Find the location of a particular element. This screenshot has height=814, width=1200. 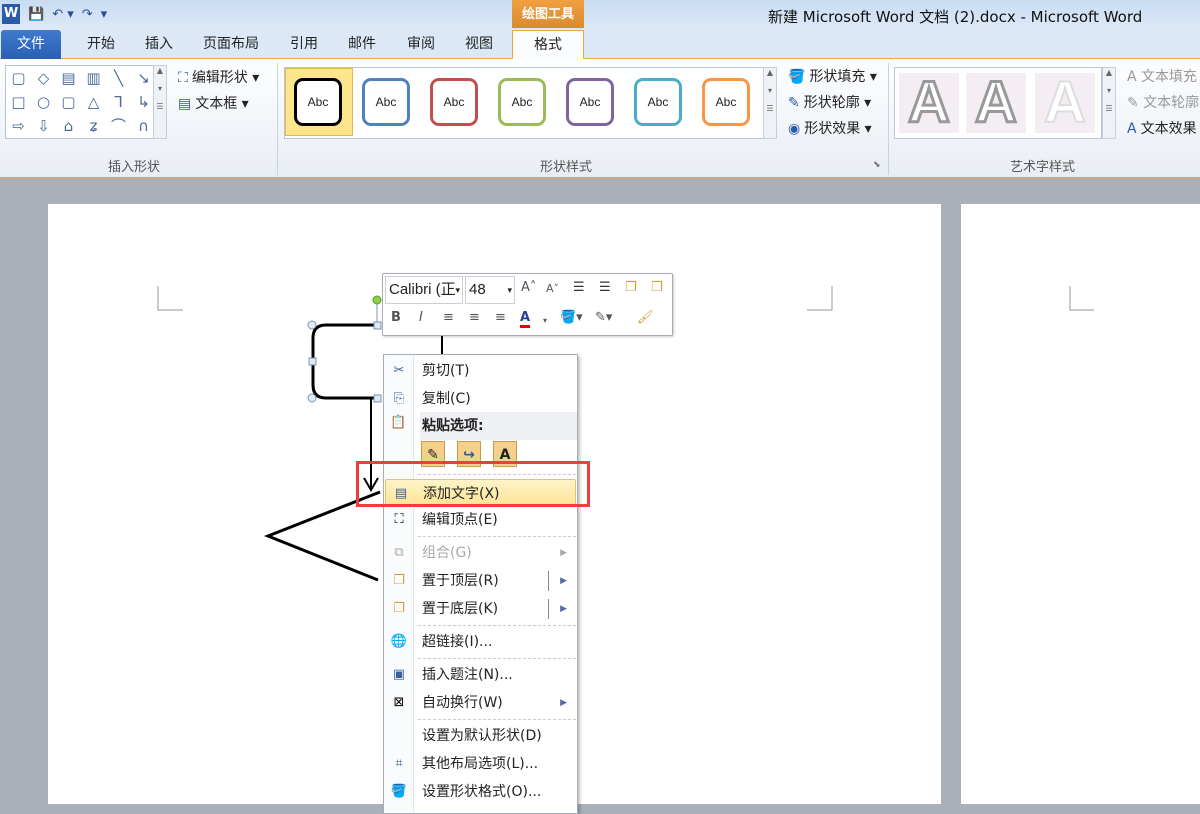

menu-item-edit-points: ⛶ 编辑顶点(E) is located at coordinates (480, 520).